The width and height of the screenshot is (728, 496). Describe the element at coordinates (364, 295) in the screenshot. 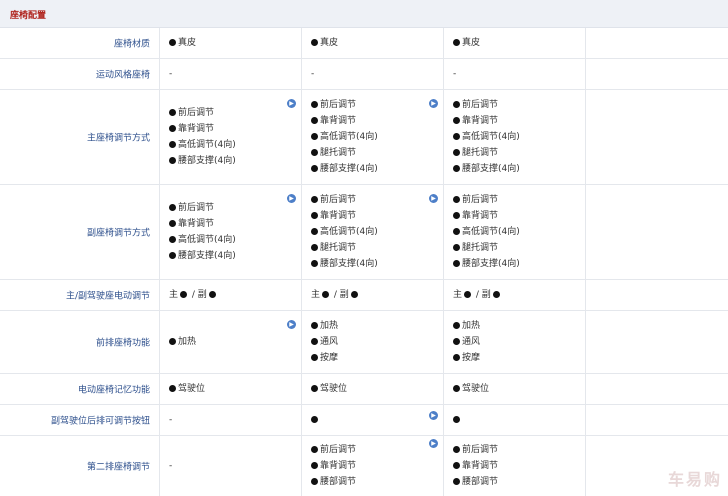

I see `row-electric-adjust: 主/副驾驶座电动调节 主 / 副 主 / 副 主 / 副` at that location.